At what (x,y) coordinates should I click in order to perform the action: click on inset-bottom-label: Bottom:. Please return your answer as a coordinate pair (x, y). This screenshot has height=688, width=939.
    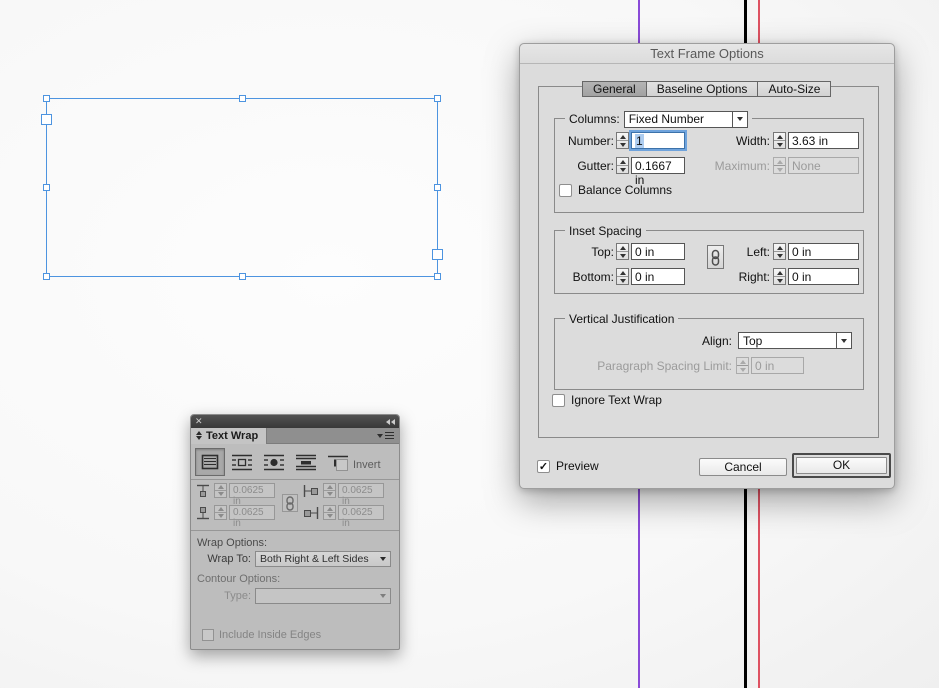
    Looking at the image, I should click on (593, 277).